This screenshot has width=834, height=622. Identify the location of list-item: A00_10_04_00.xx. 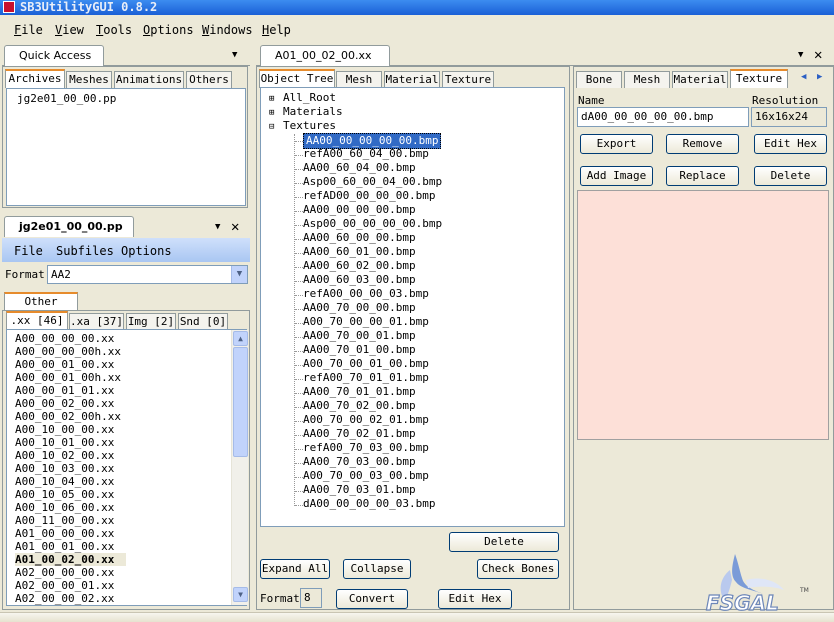
(64, 481).